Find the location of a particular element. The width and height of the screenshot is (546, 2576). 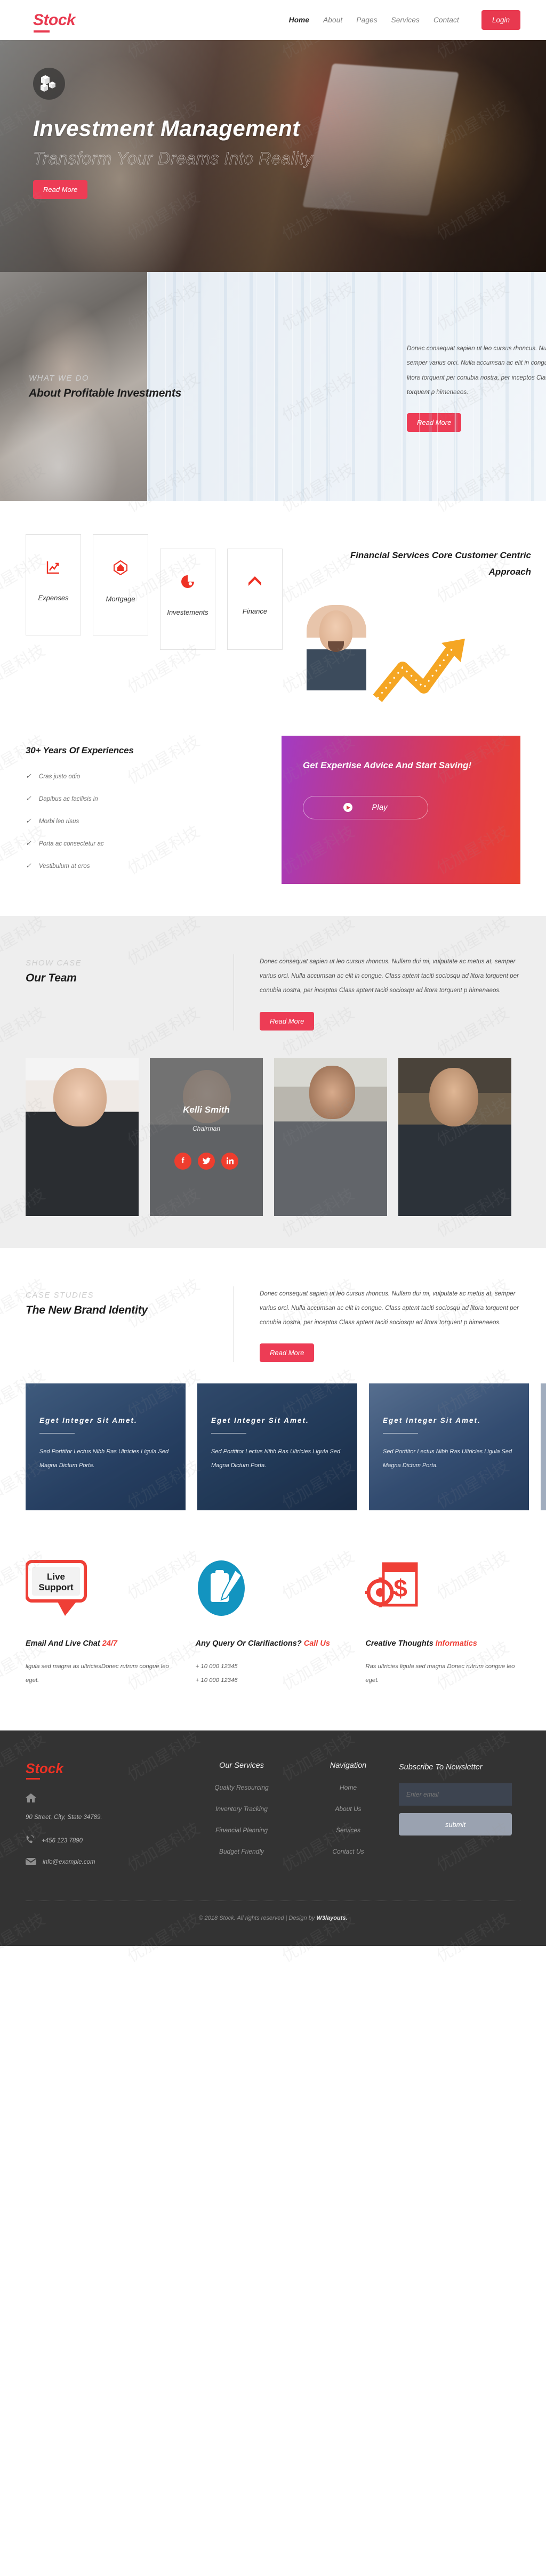

service-card-mortgage: Mortgage is located at coordinates (120, 584).